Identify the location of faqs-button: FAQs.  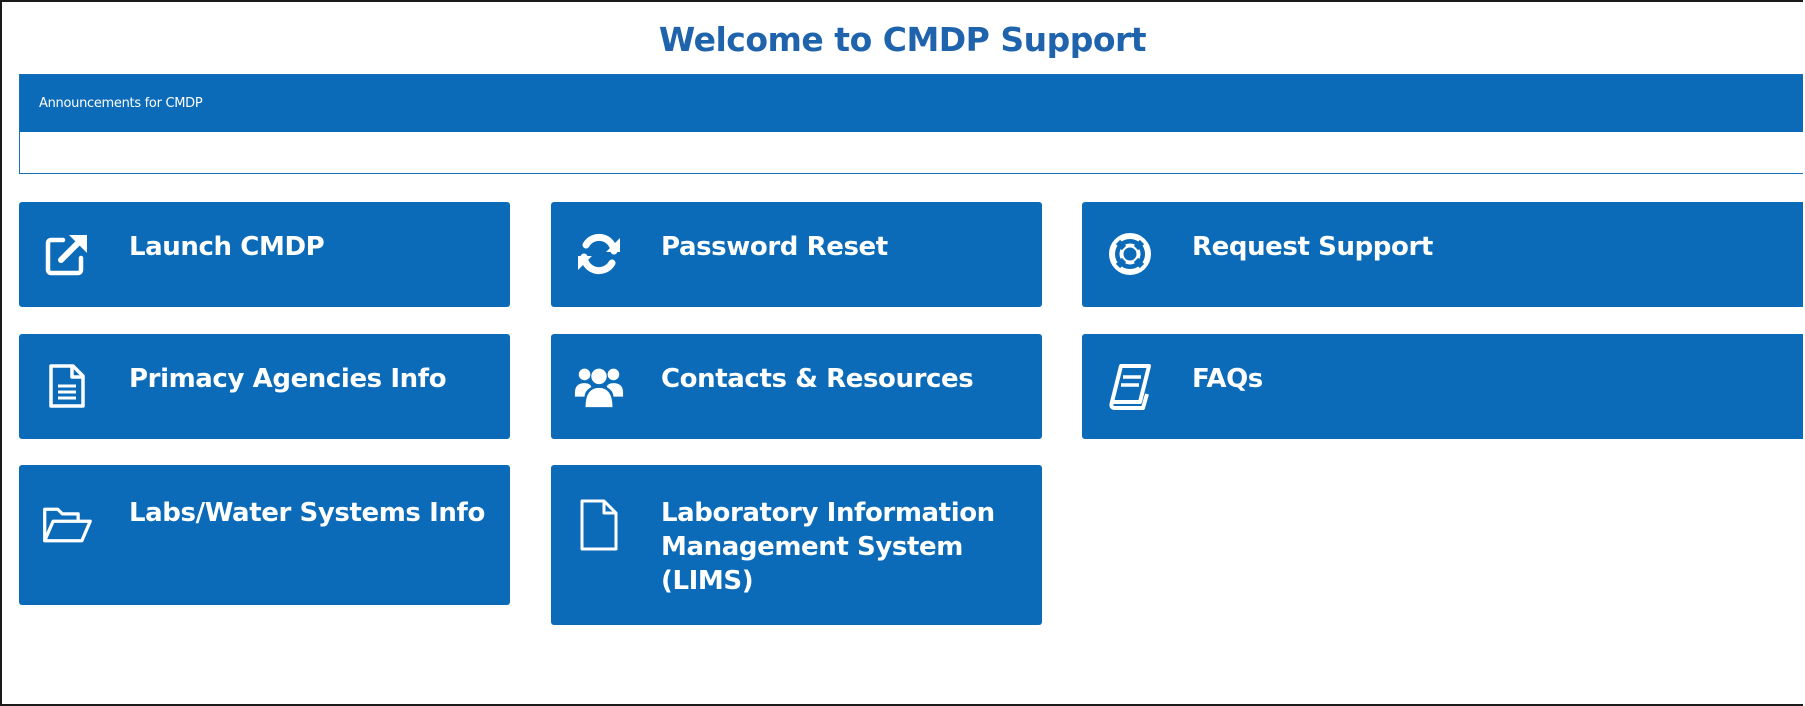
(1442, 386).